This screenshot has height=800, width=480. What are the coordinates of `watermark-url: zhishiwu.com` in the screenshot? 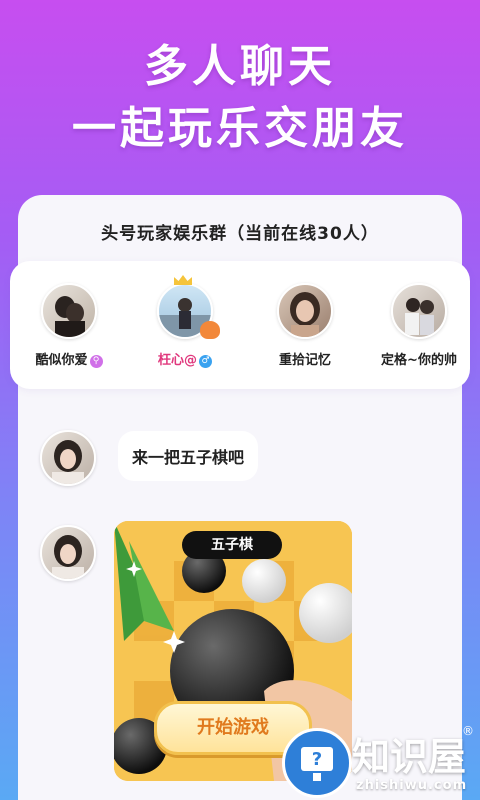 It's located at (412, 785).